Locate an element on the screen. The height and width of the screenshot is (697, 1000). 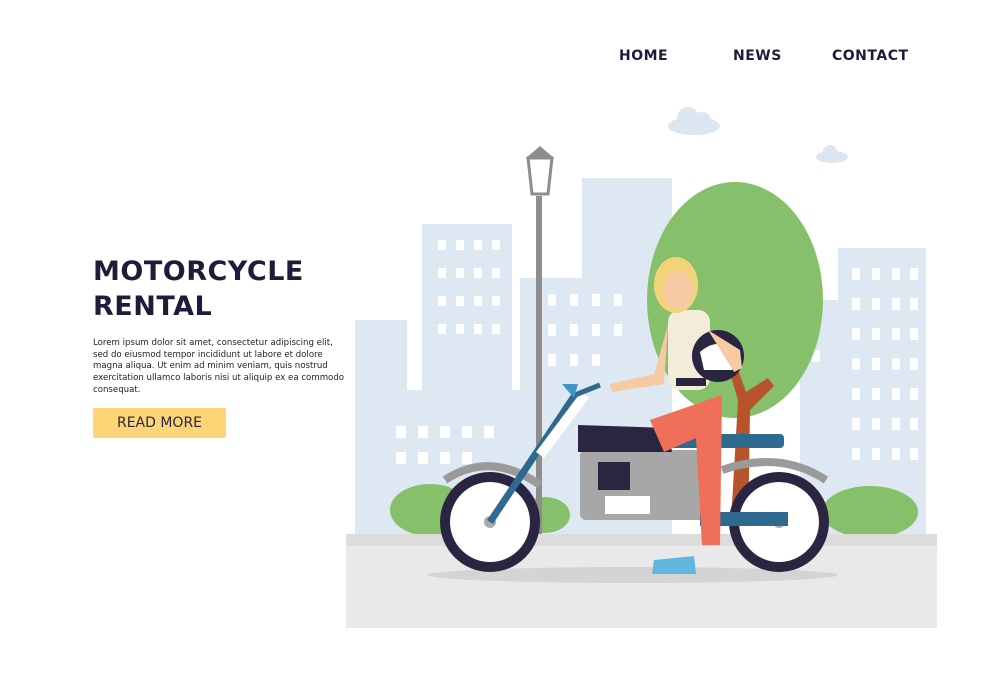
nav-news-link: NEWS is located at coordinates (757, 56).